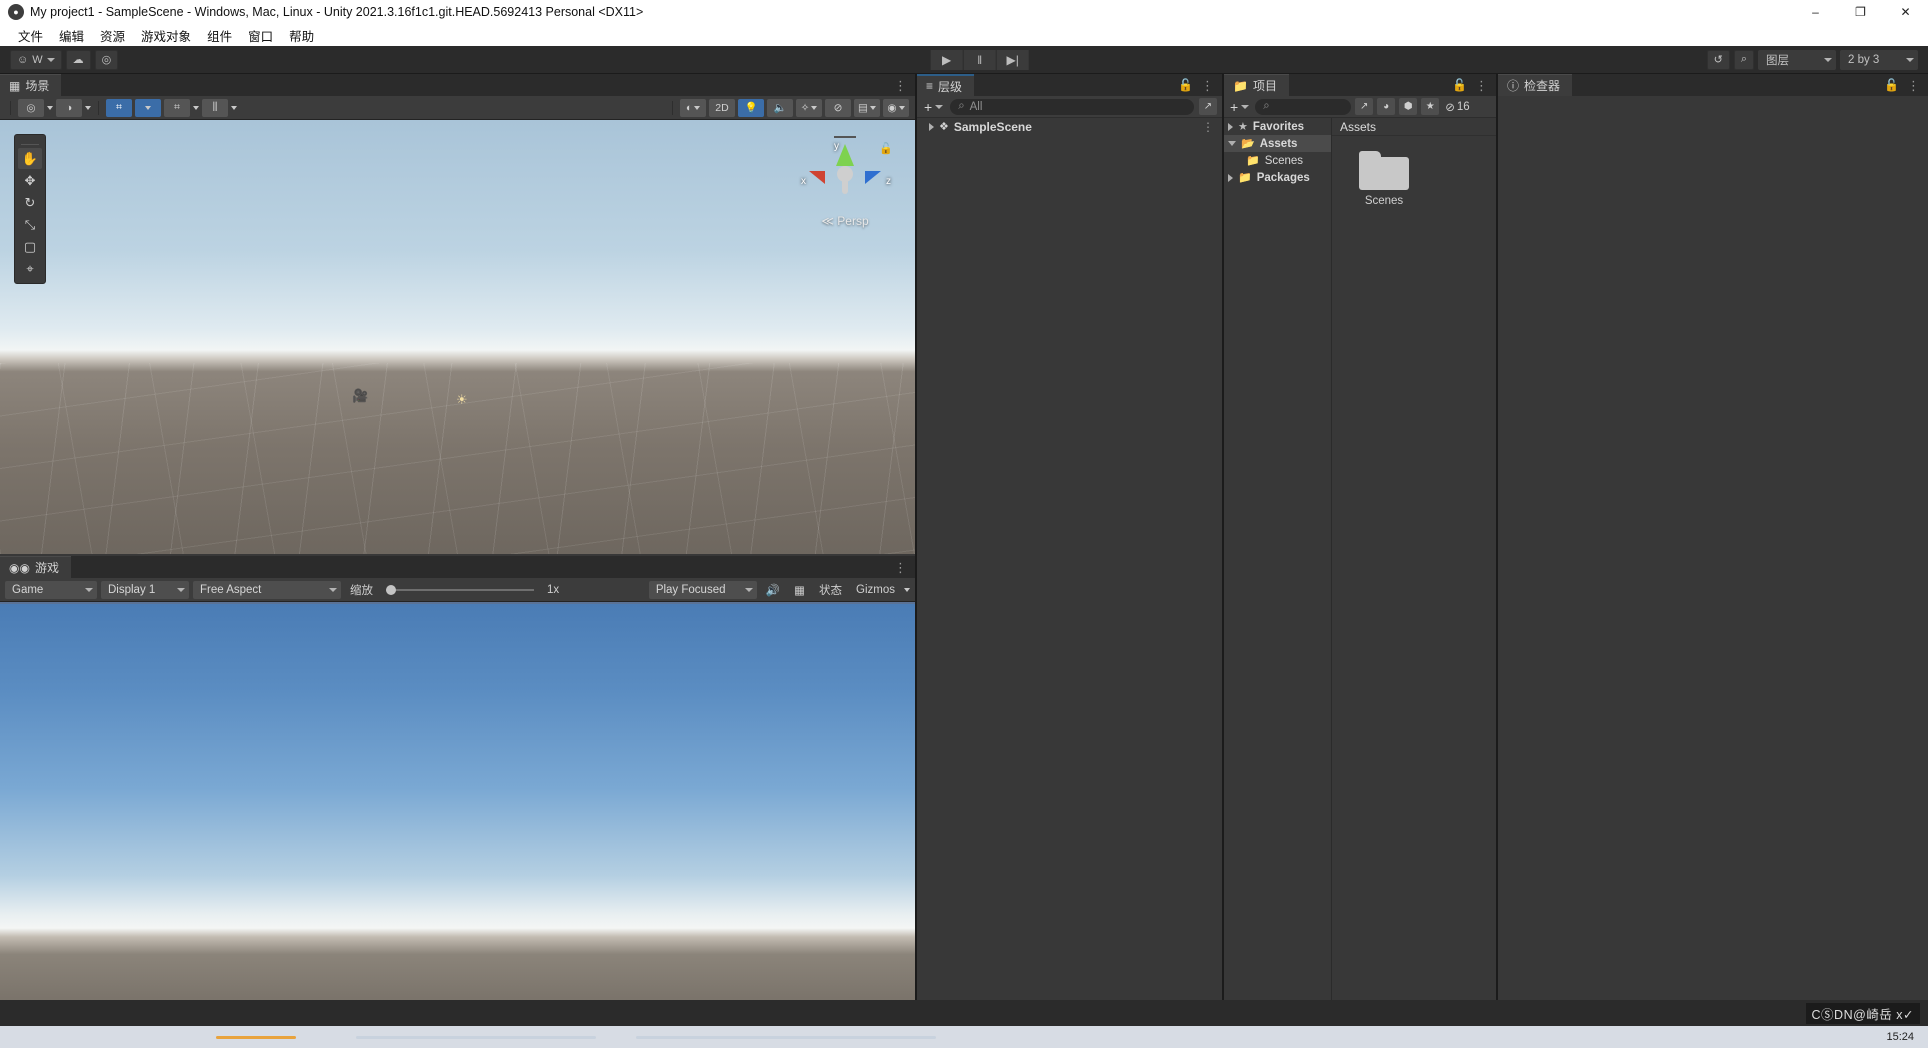 This screenshot has height=1048, width=1928. Describe the element at coordinates (462, 400) in the screenshot. I see `light-gizmo: ☀` at that location.